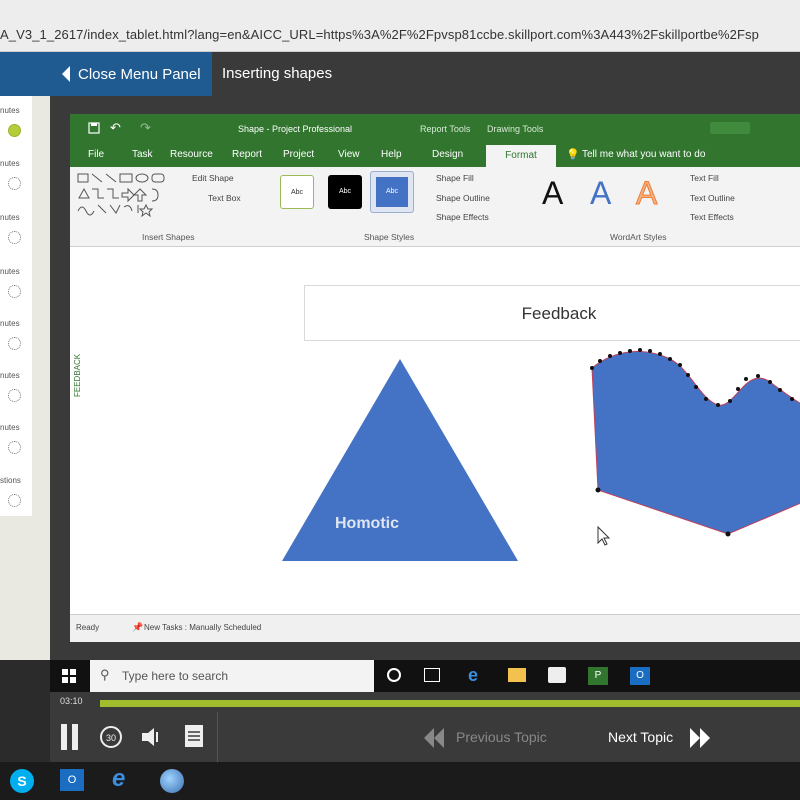 The image size is (800, 800). Describe the element at coordinates (367, 523) in the screenshot. I see `triangle-label: Homotic` at that location.